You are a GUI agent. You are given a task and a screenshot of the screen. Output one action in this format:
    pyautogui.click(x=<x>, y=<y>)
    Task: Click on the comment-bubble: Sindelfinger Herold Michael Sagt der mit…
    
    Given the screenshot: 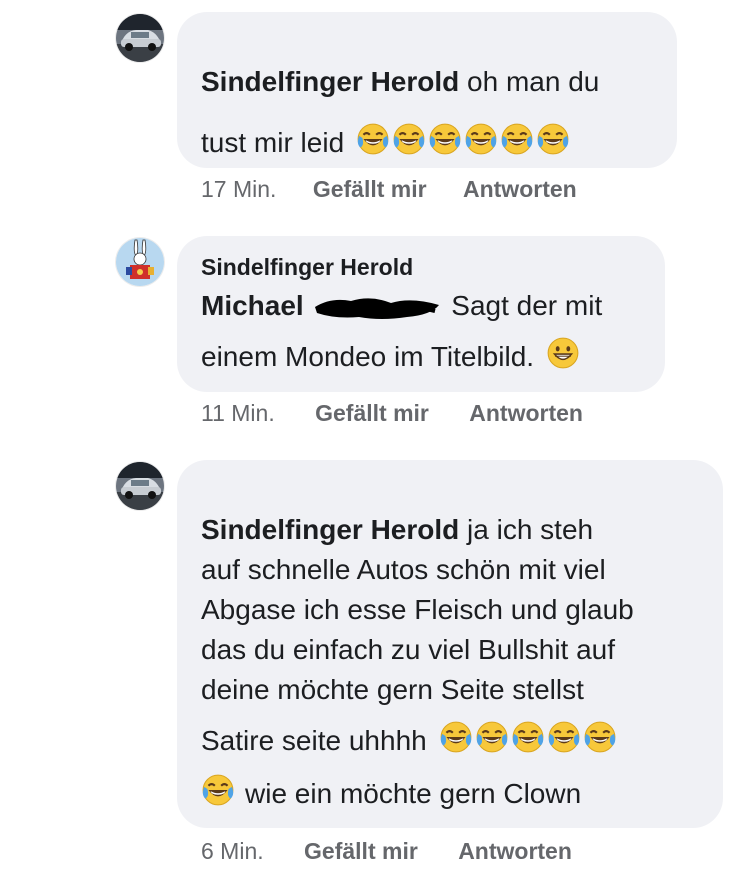 What is the action you would take?
    pyautogui.click(x=421, y=314)
    